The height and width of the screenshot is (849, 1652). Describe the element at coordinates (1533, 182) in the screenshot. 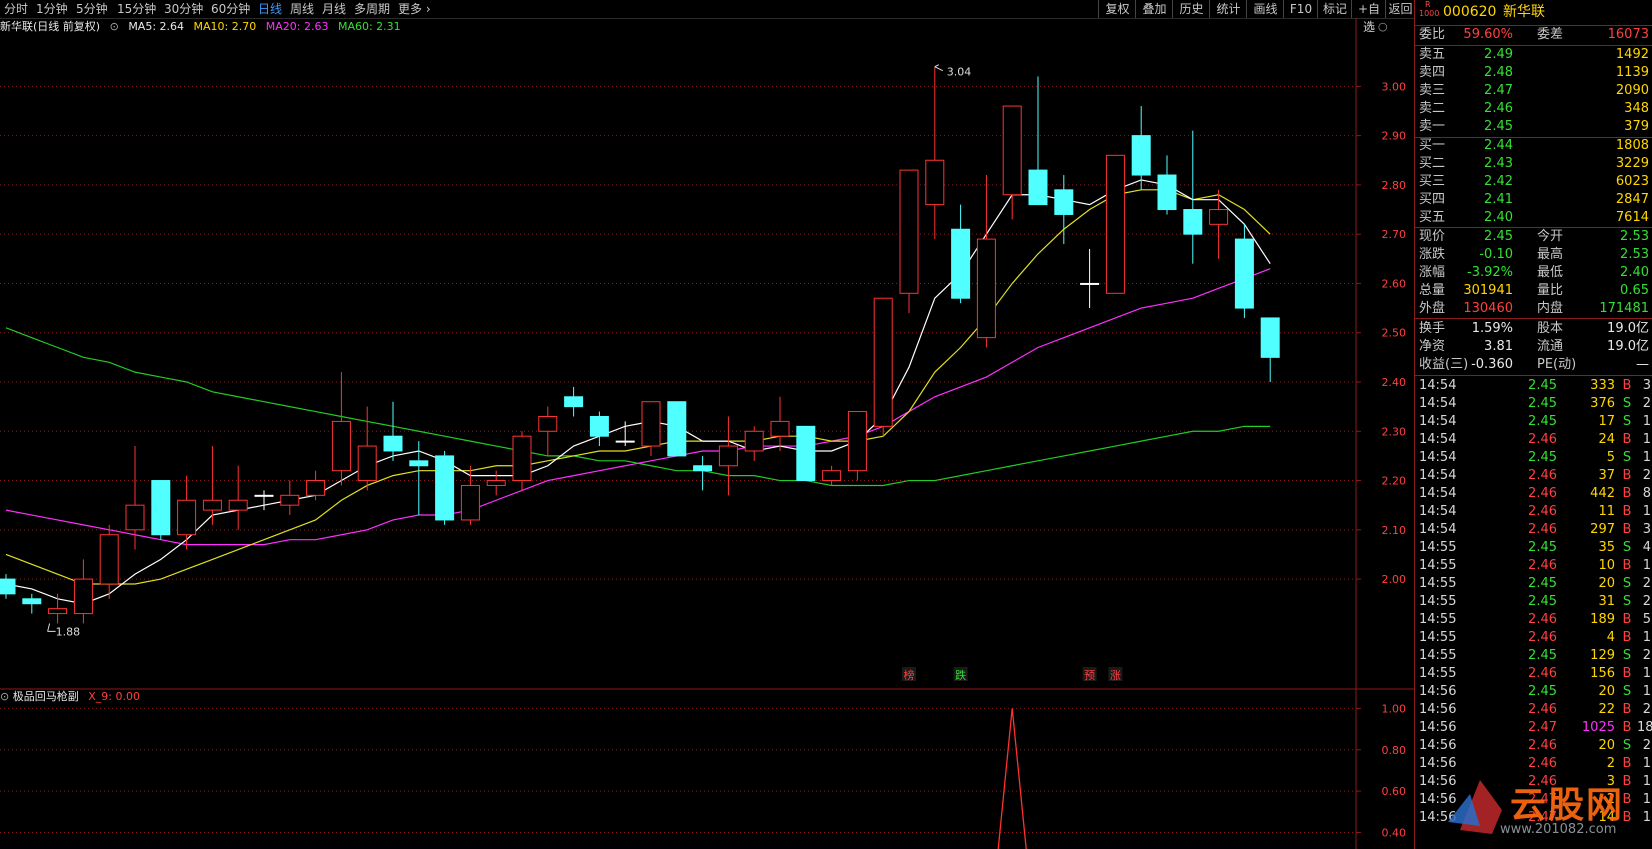

I see `bid-level-row: 买三 2.42 6023` at that location.